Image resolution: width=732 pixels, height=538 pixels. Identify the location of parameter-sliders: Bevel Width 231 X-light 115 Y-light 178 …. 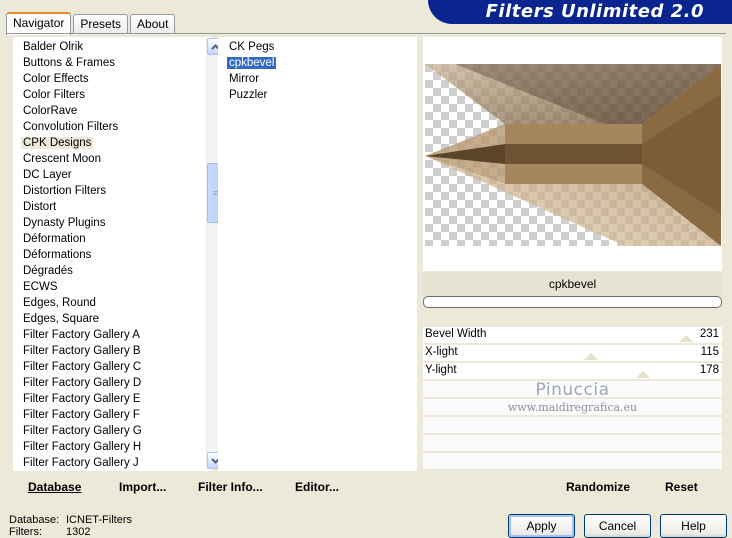
(572, 399).